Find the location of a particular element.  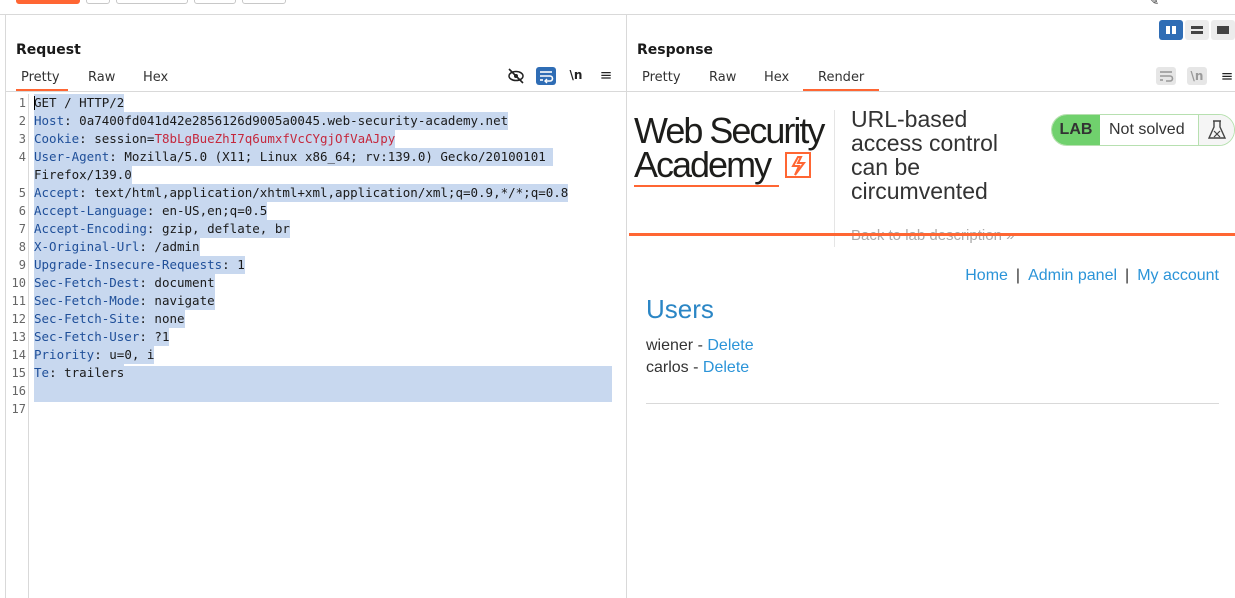

header-value: Firefox/139.0 is located at coordinates (83, 174).